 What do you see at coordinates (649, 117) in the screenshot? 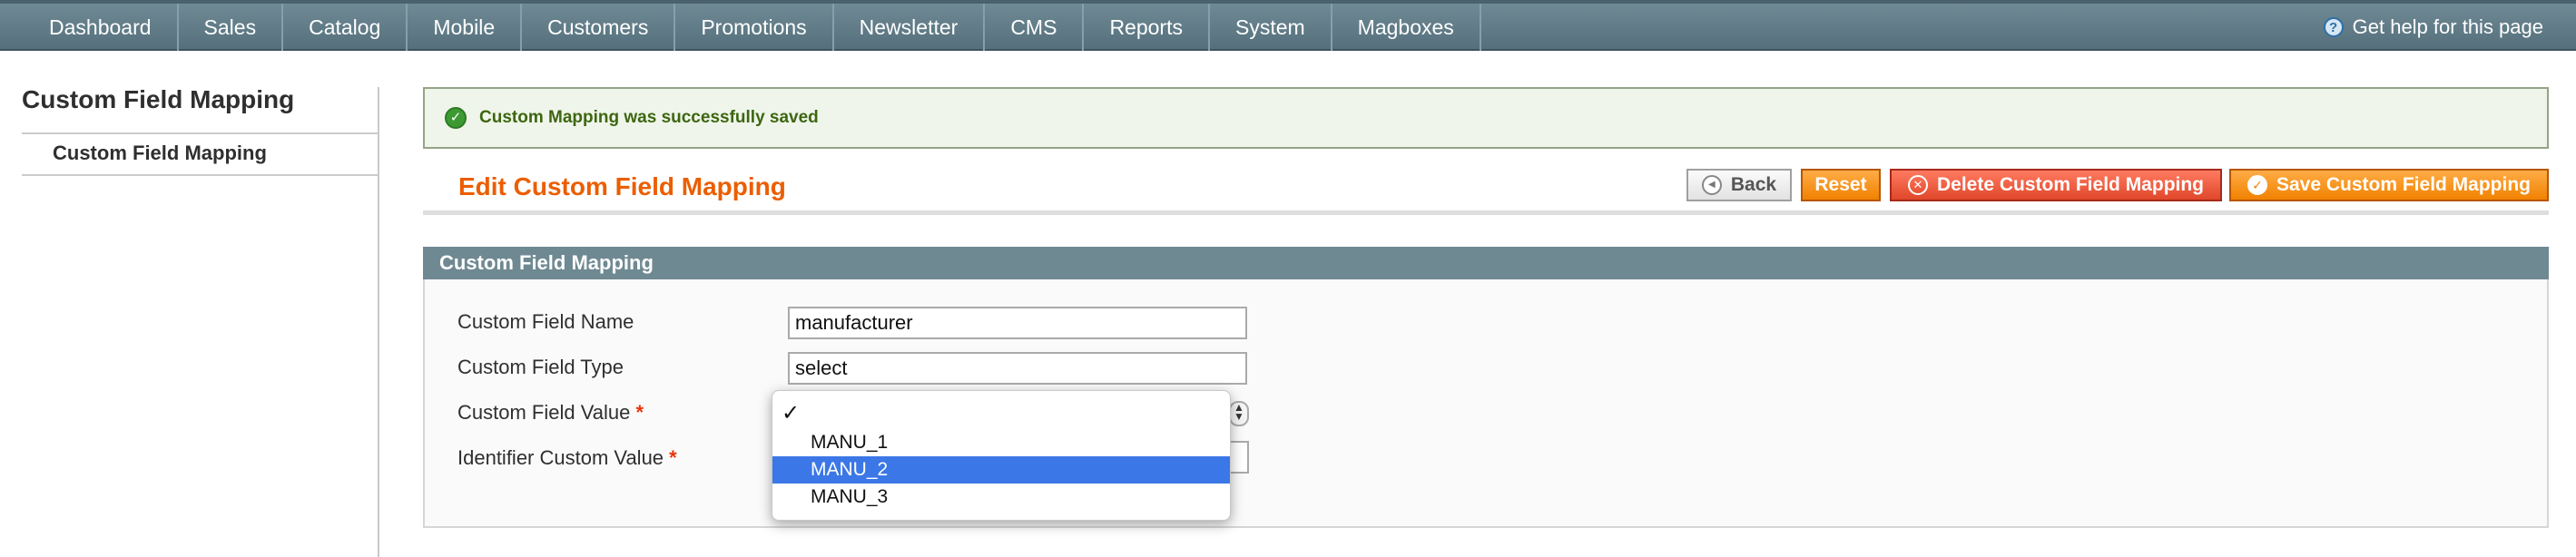
I see `success-message-text: Custom Mapping was successfully saved` at bounding box center [649, 117].